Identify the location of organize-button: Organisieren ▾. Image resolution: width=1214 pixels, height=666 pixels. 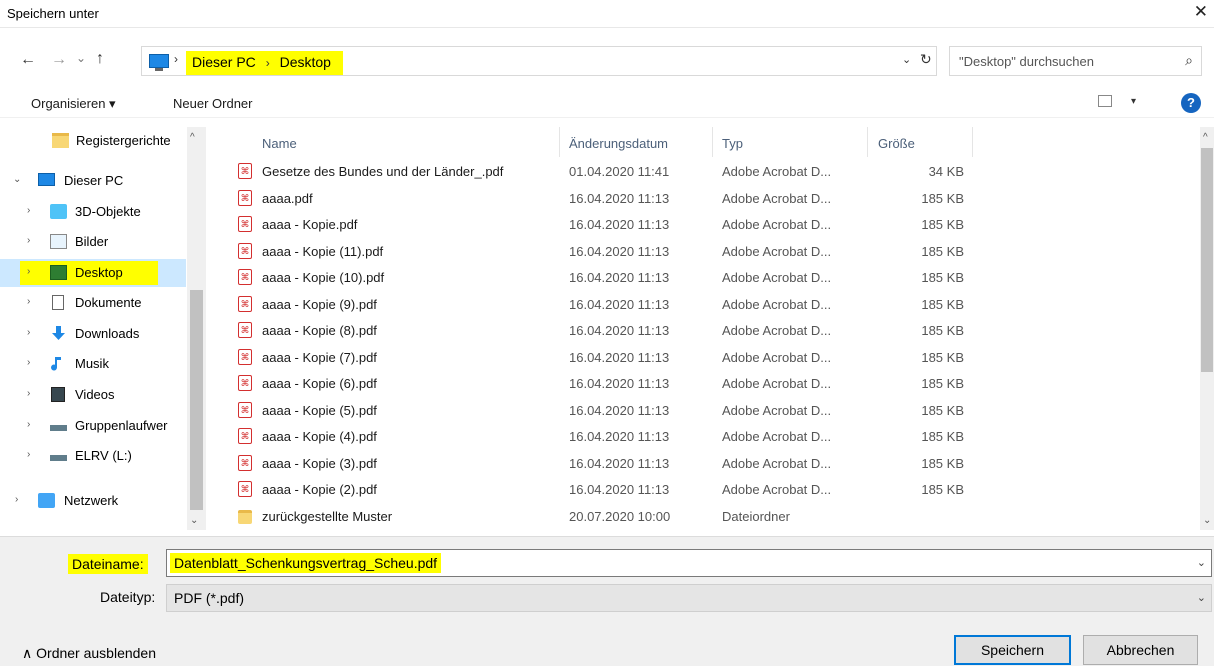
(73, 104).